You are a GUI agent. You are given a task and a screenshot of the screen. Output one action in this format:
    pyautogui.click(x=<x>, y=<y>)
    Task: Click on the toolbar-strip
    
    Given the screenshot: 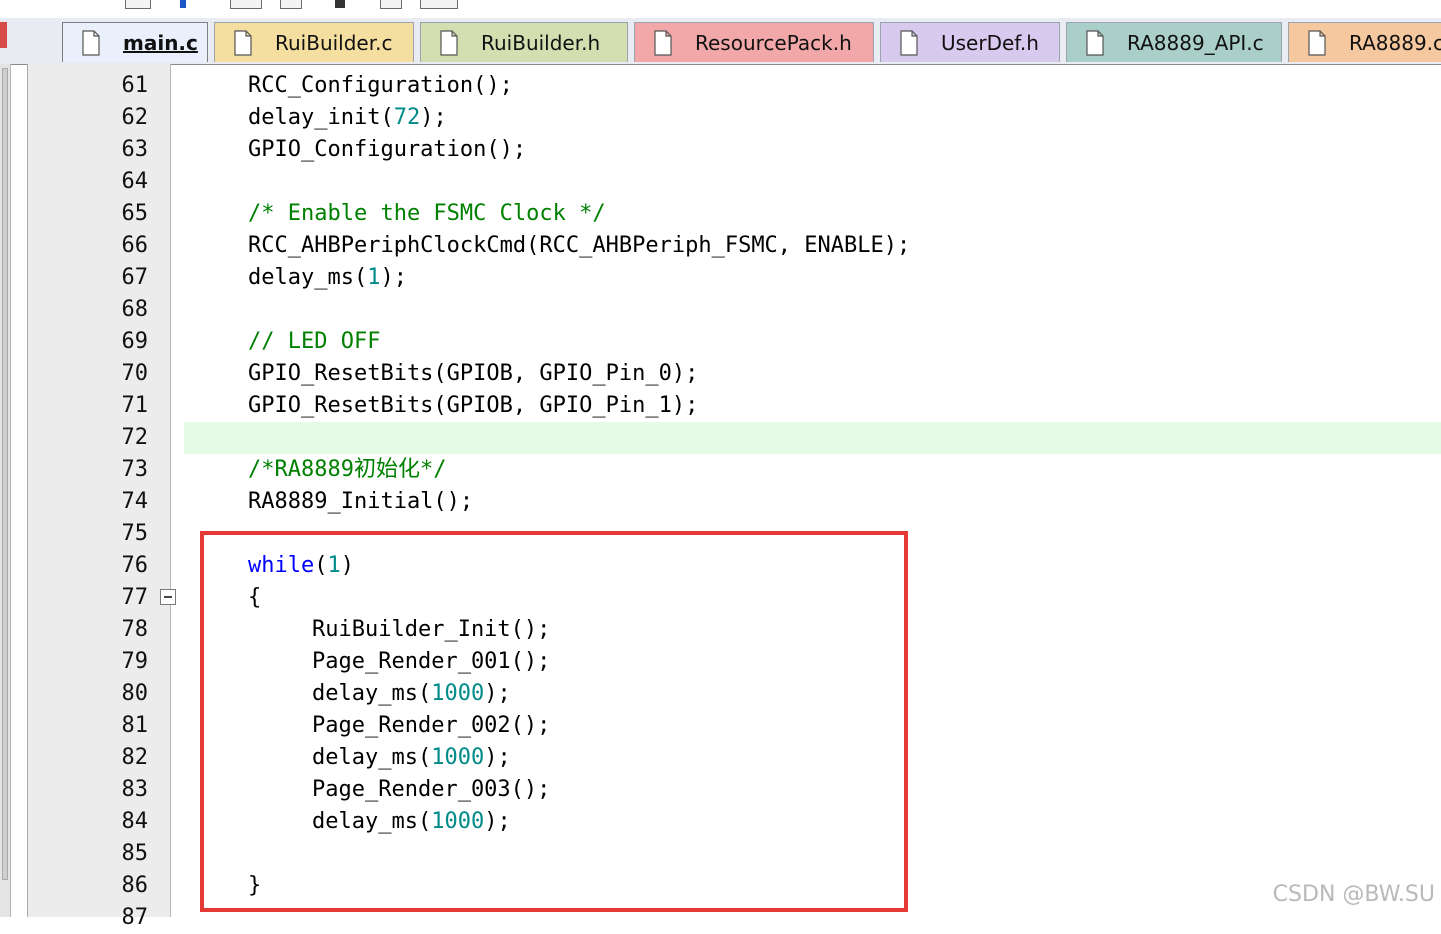 What is the action you would take?
    pyautogui.click(x=720, y=9)
    